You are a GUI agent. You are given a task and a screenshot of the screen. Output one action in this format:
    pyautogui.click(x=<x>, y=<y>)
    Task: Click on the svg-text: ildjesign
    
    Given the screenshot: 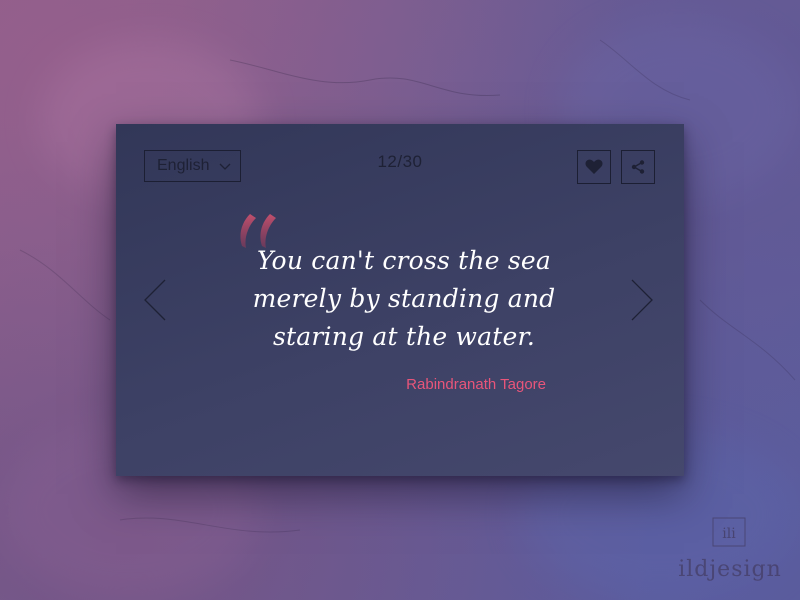 What is the action you would take?
    pyautogui.click(x=730, y=569)
    